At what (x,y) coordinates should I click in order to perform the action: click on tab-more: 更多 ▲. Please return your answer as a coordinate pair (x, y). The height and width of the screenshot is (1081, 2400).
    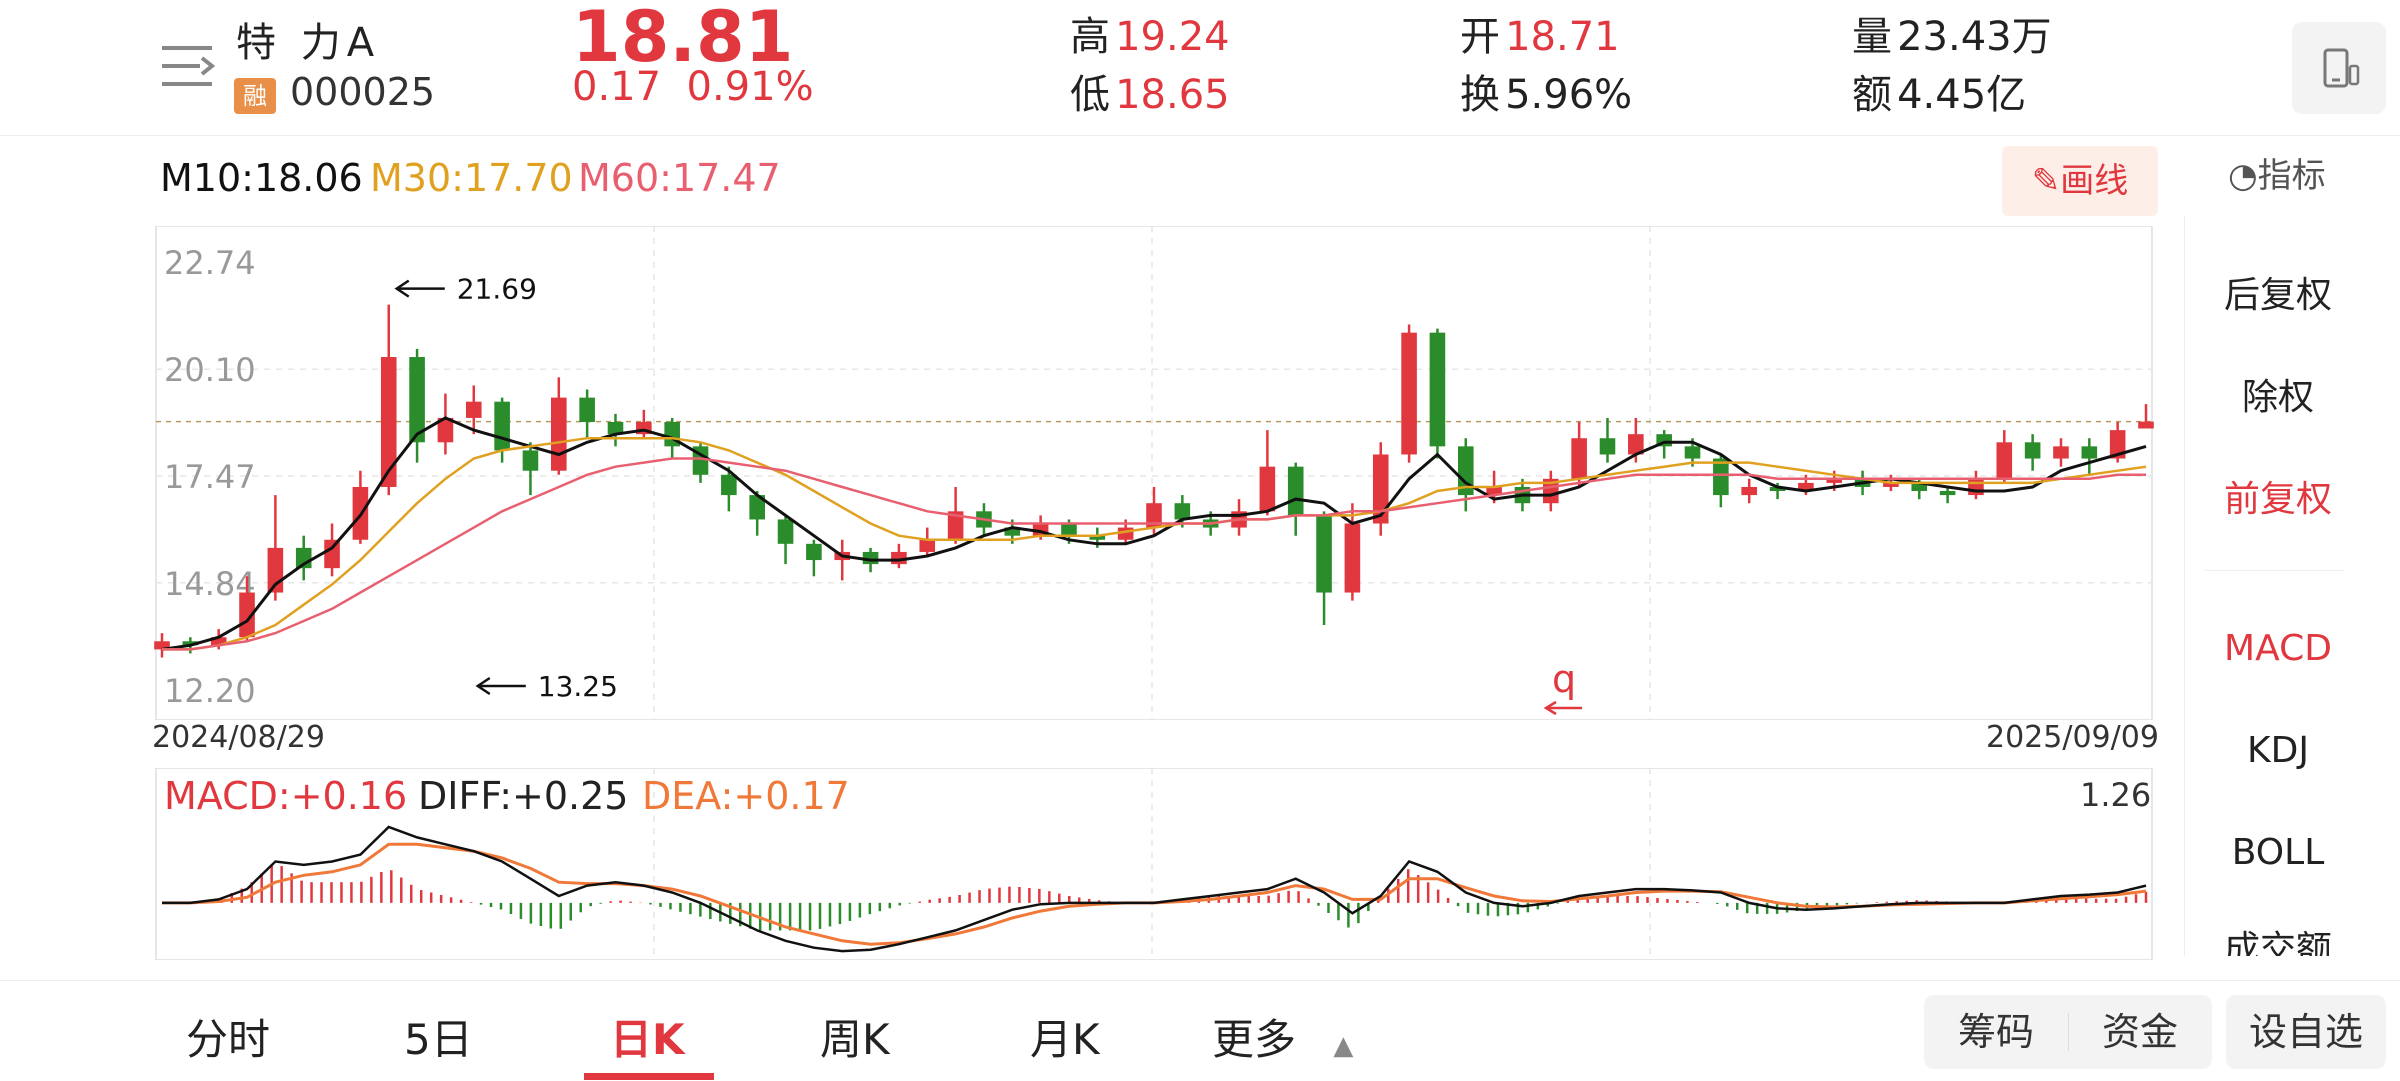
    Looking at the image, I should click on (1282, 1036).